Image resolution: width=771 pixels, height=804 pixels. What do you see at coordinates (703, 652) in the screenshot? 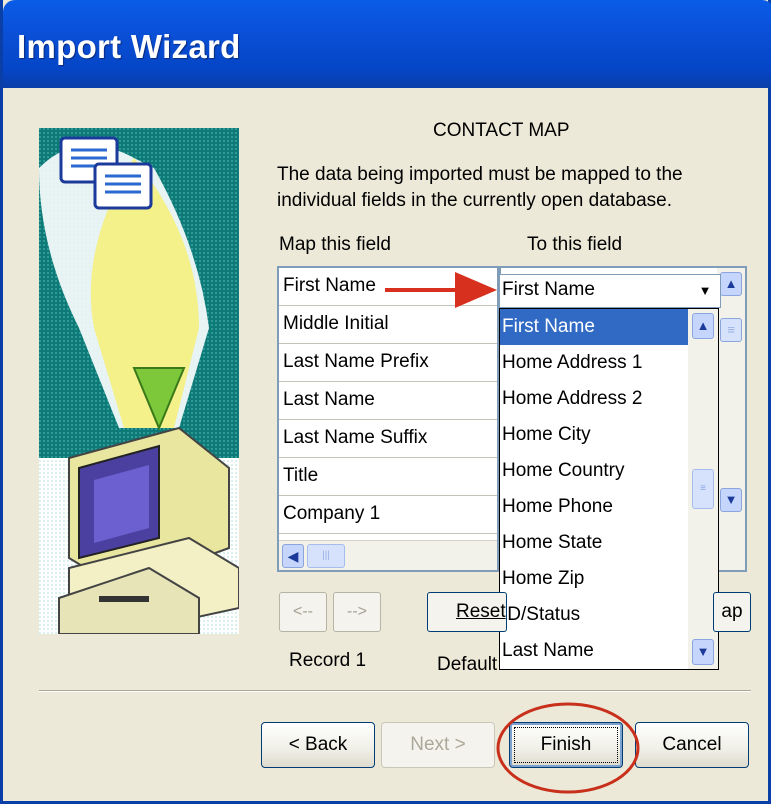
I see `dropdown-scroll-down-icon: ▼` at bounding box center [703, 652].